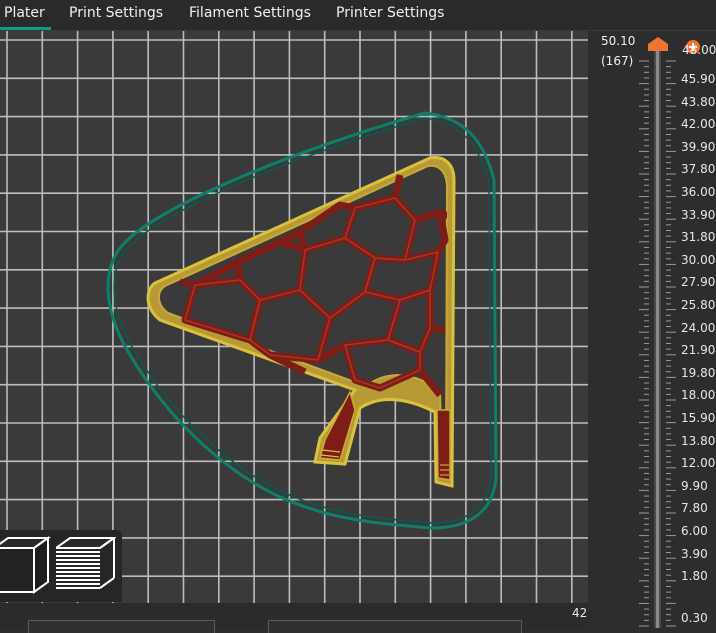 The width and height of the screenshot is (716, 633). Describe the element at coordinates (116, 15) in the screenshot. I see `tab-print-settings: Print Settings` at that location.